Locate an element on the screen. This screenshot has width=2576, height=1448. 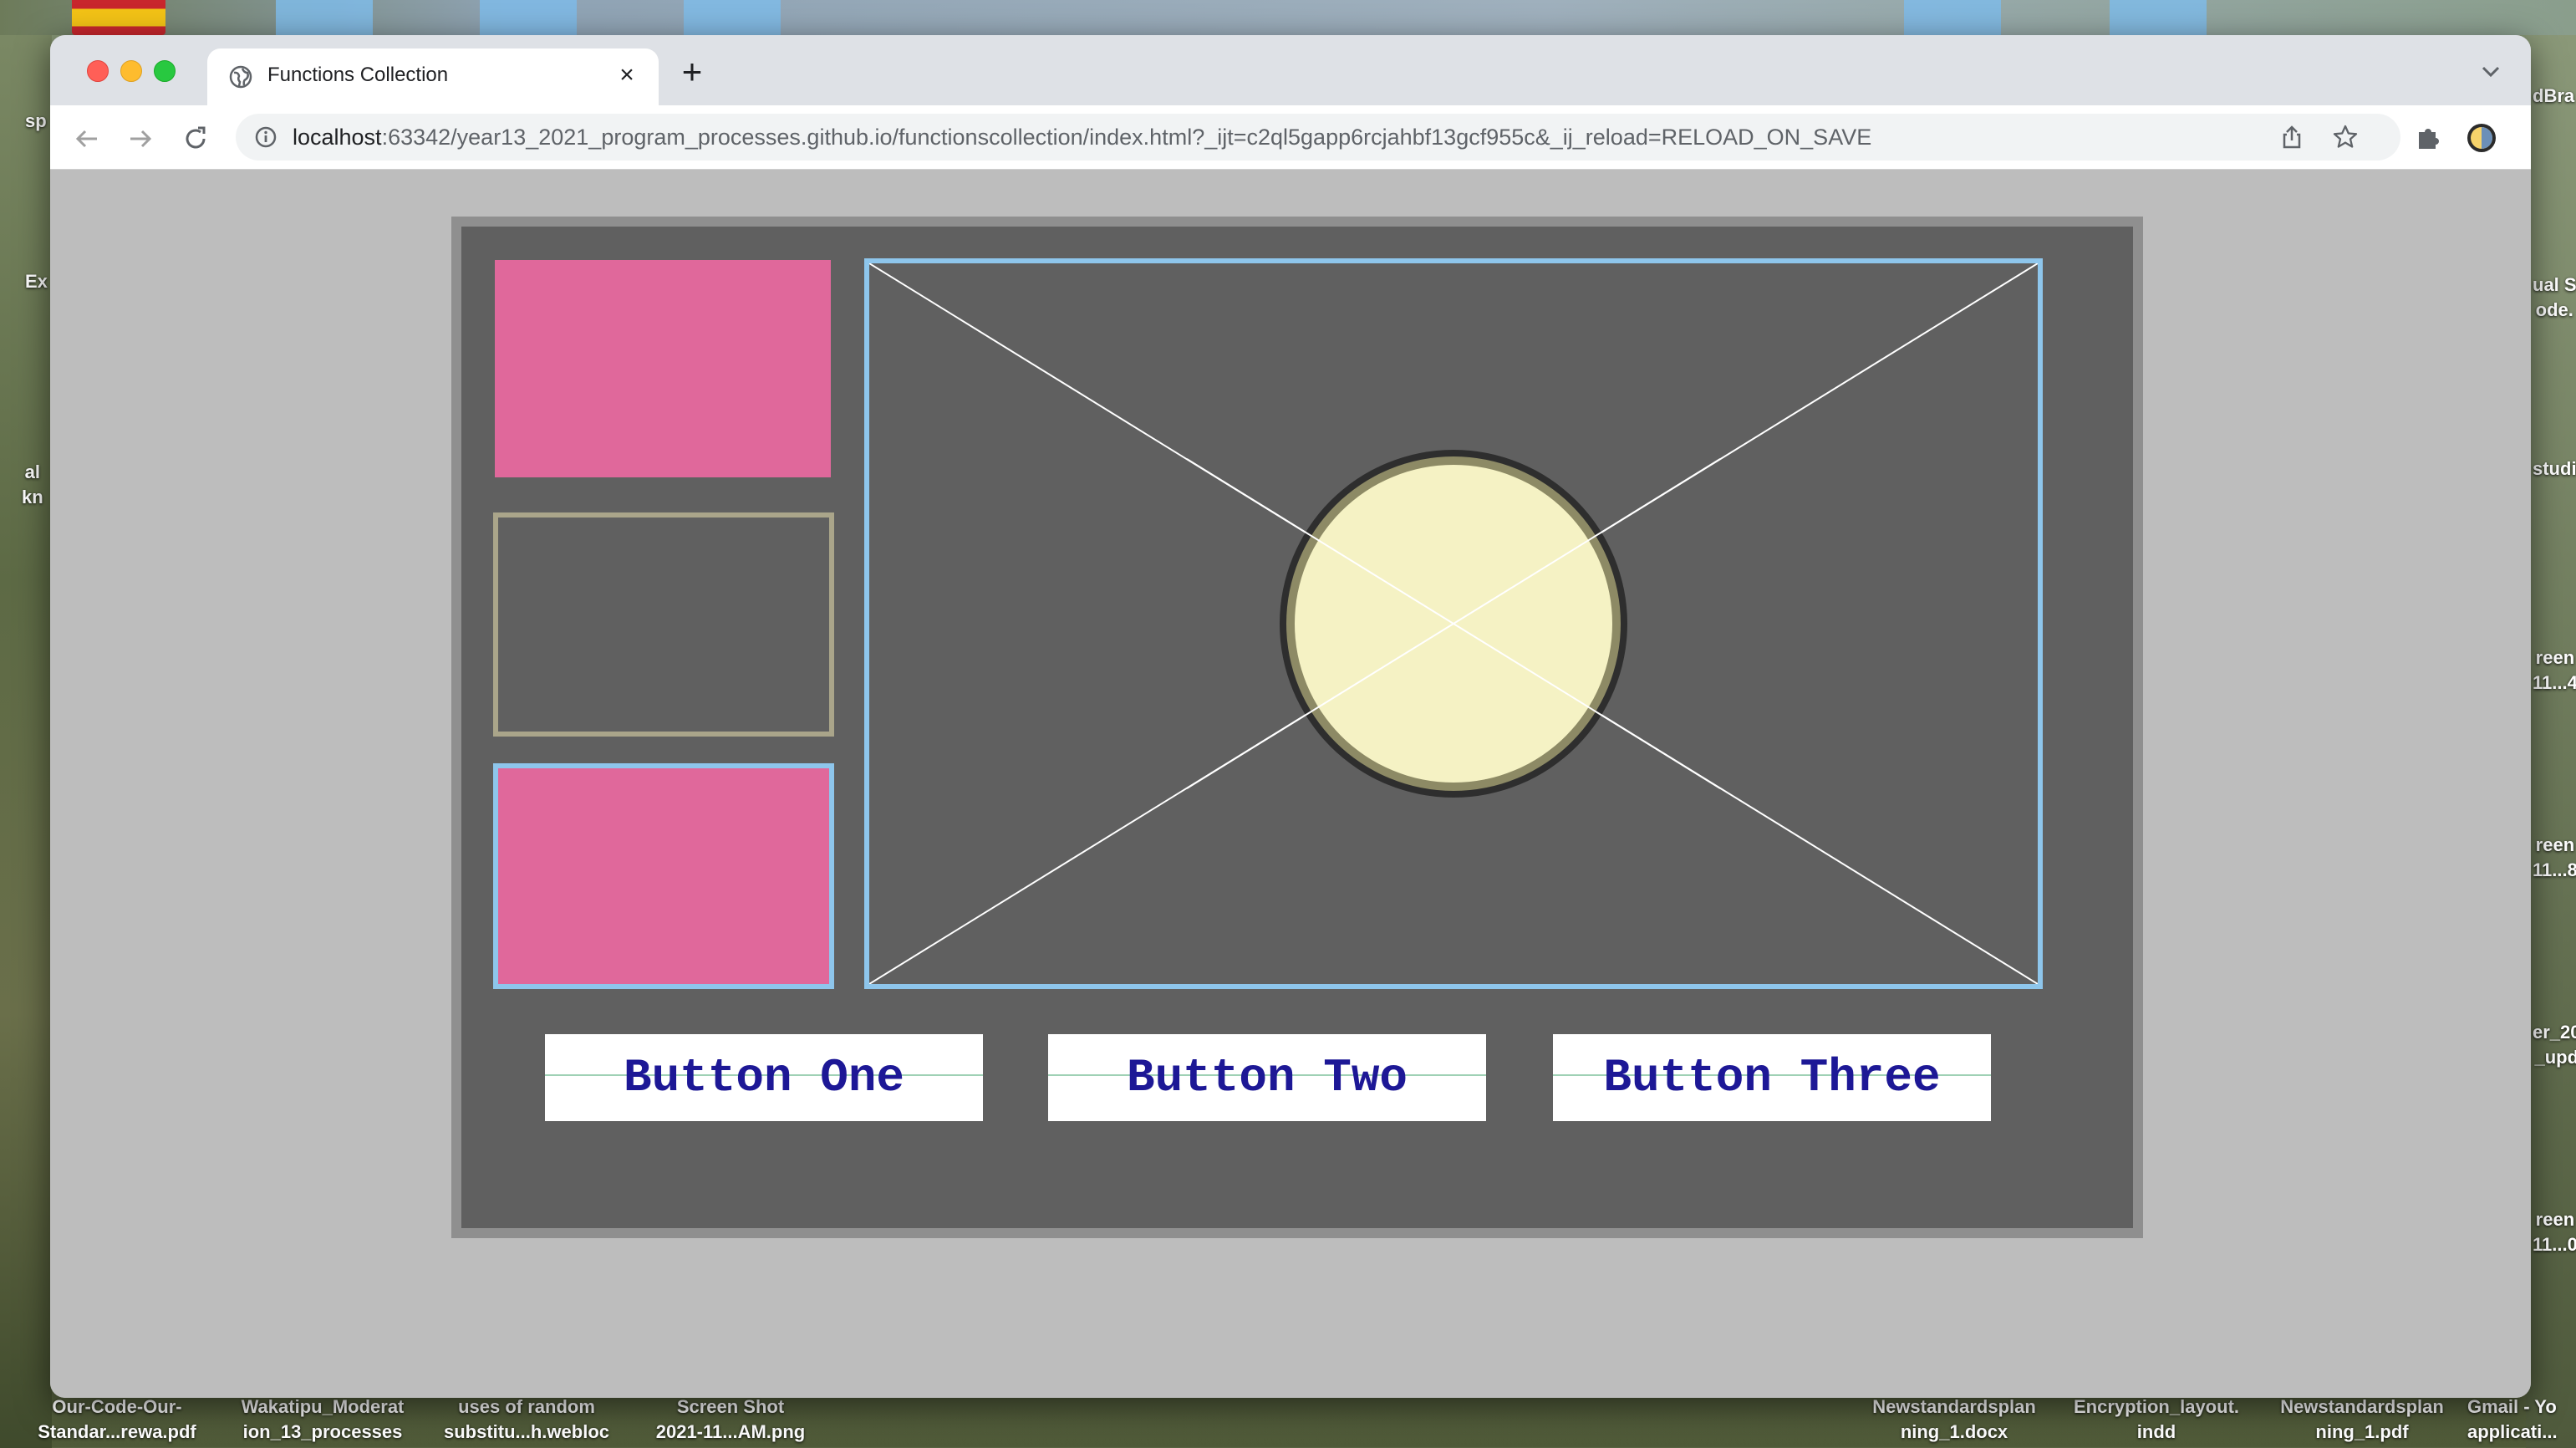
globe-icon is located at coordinates (240, 77).